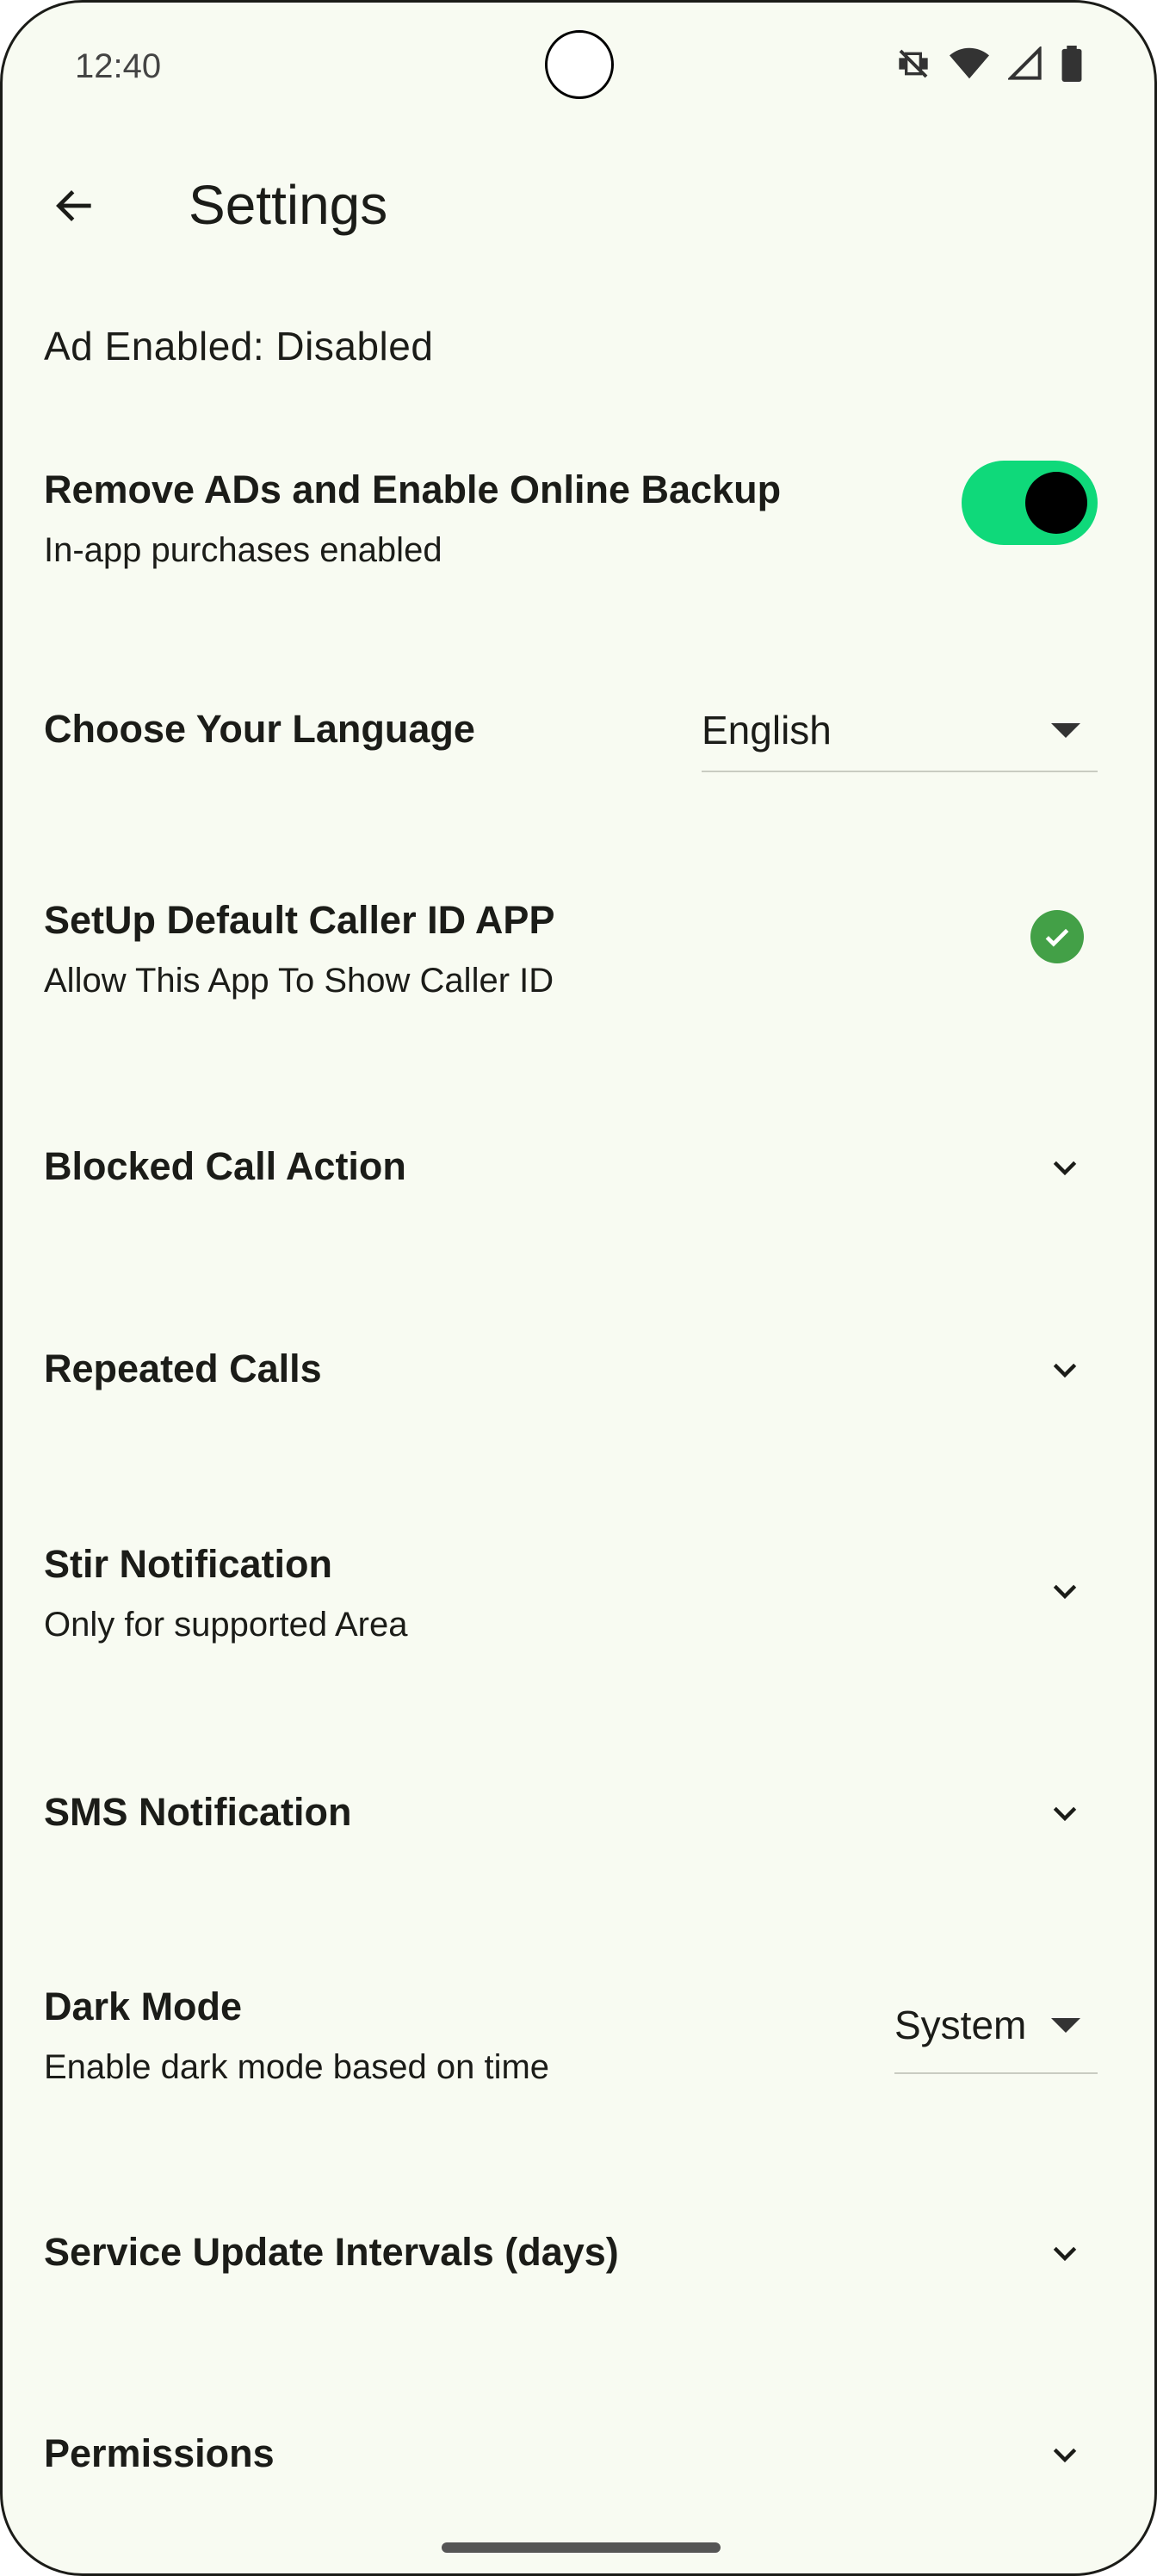 The image size is (1157, 2576). What do you see at coordinates (1056, 503) in the screenshot?
I see `toggle-knob` at bounding box center [1056, 503].